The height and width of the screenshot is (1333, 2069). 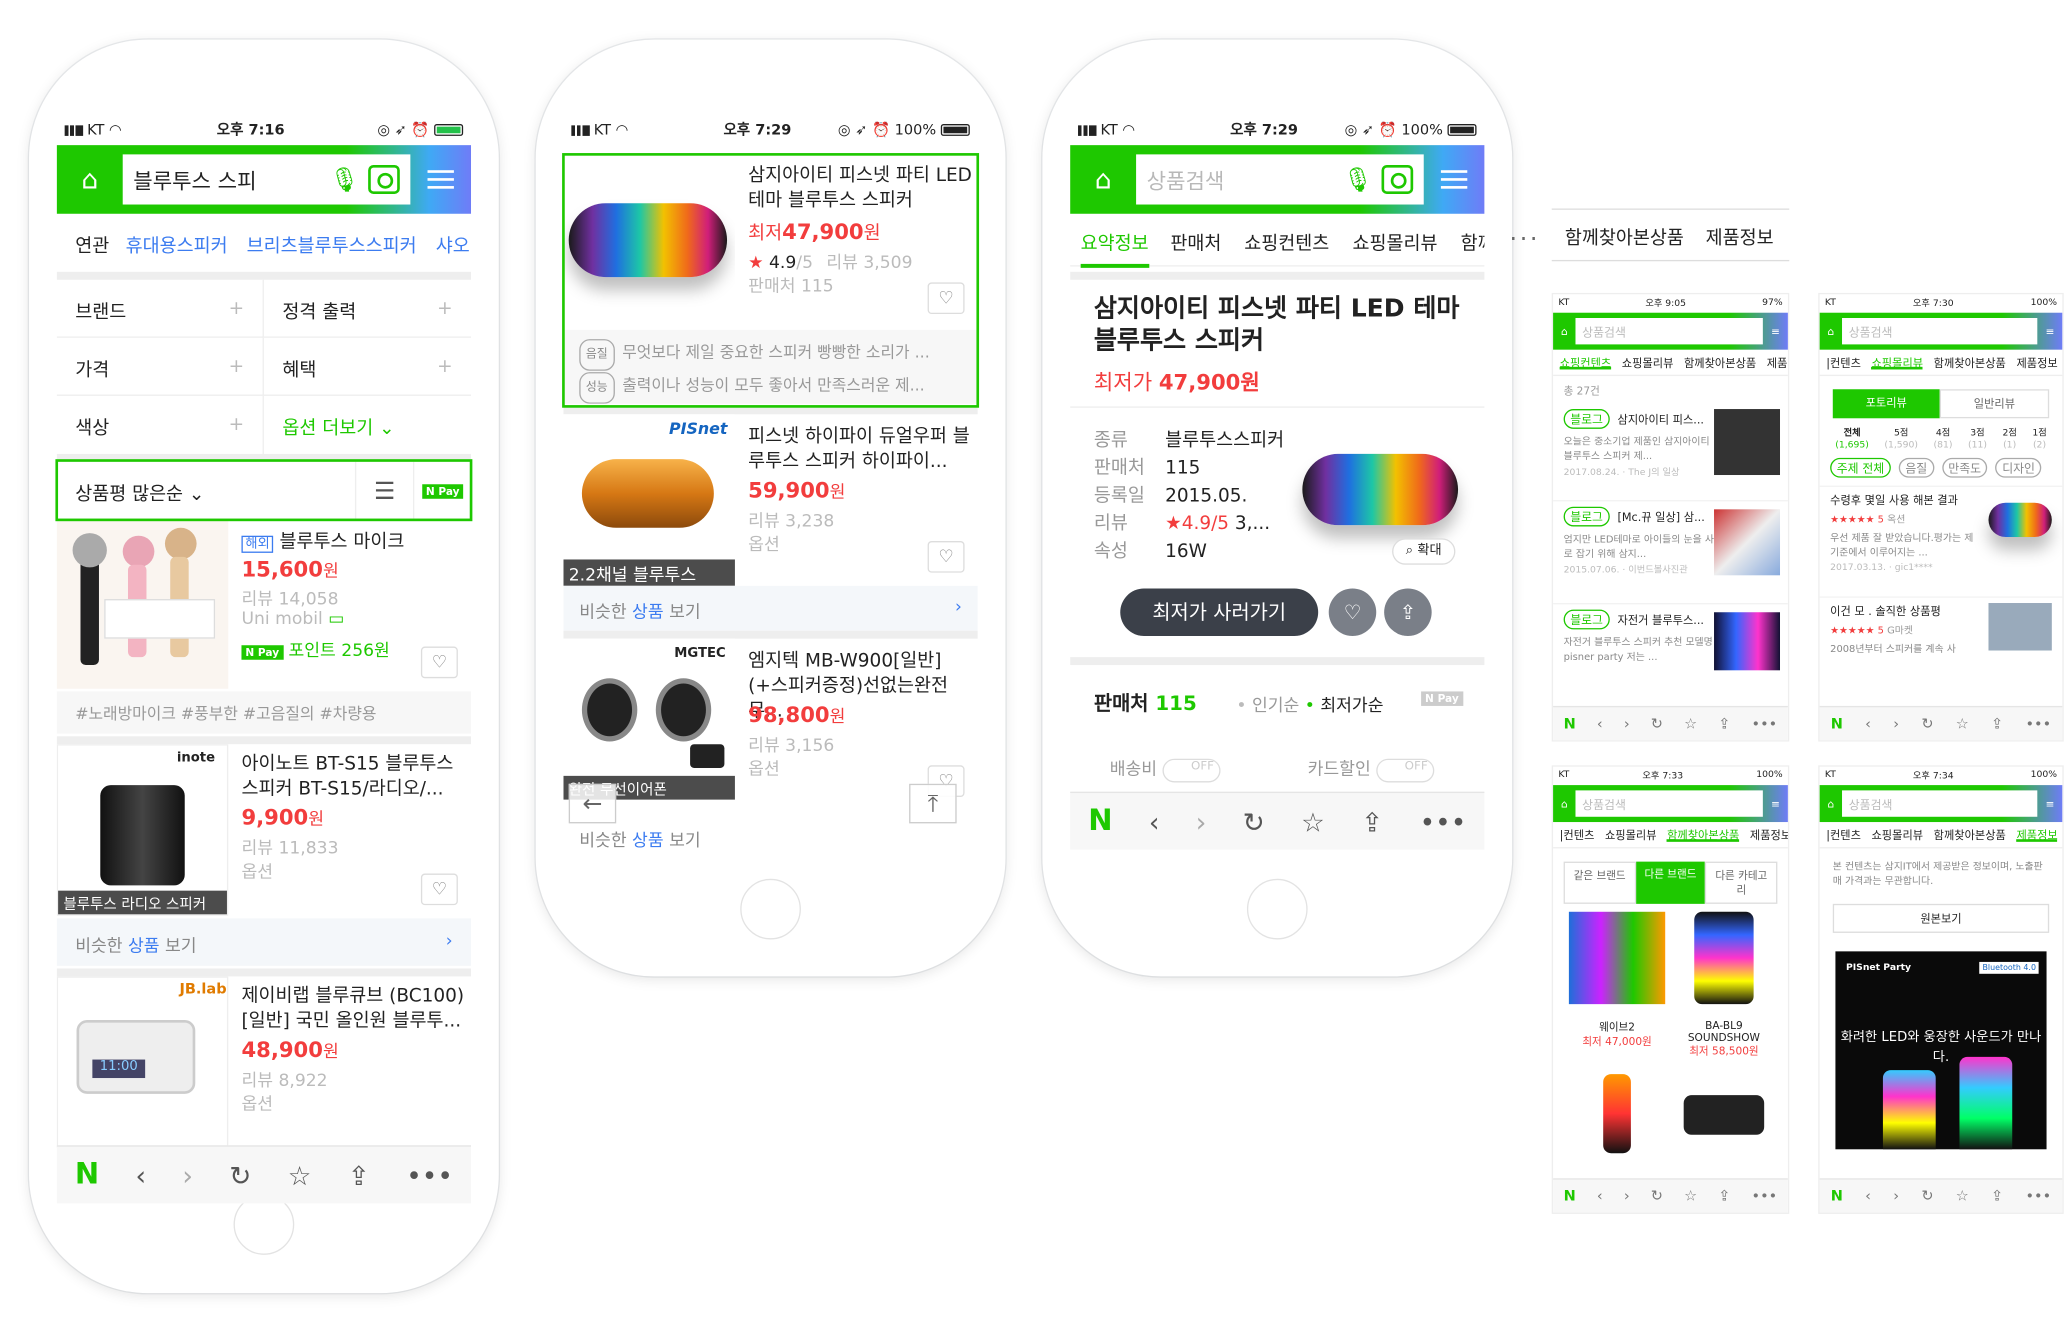 What do you see at coordinates (332, 246) in the screenshot?
I see `related-tag: 브리츠블루투스스피커` at bounding box center [332, 246].